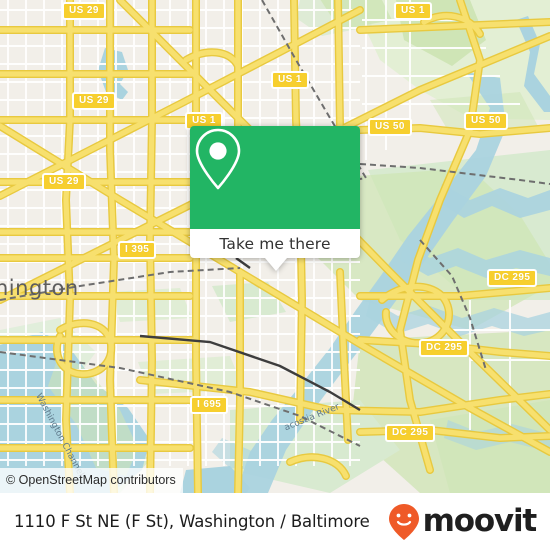  What do you see at coordinates (276, 264) in the screenshot?
I see `popup-pointer-tail` at bounding box center [276, 264].